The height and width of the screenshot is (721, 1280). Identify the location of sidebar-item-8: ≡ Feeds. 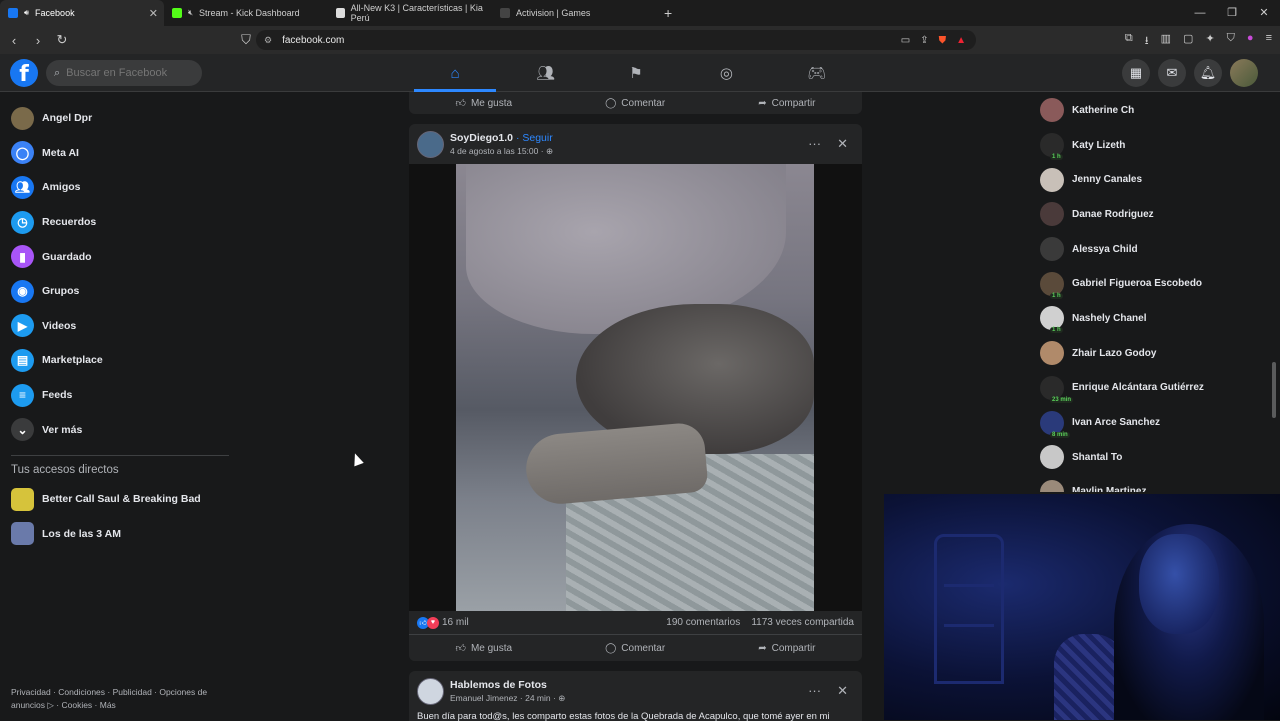
(120, 395).